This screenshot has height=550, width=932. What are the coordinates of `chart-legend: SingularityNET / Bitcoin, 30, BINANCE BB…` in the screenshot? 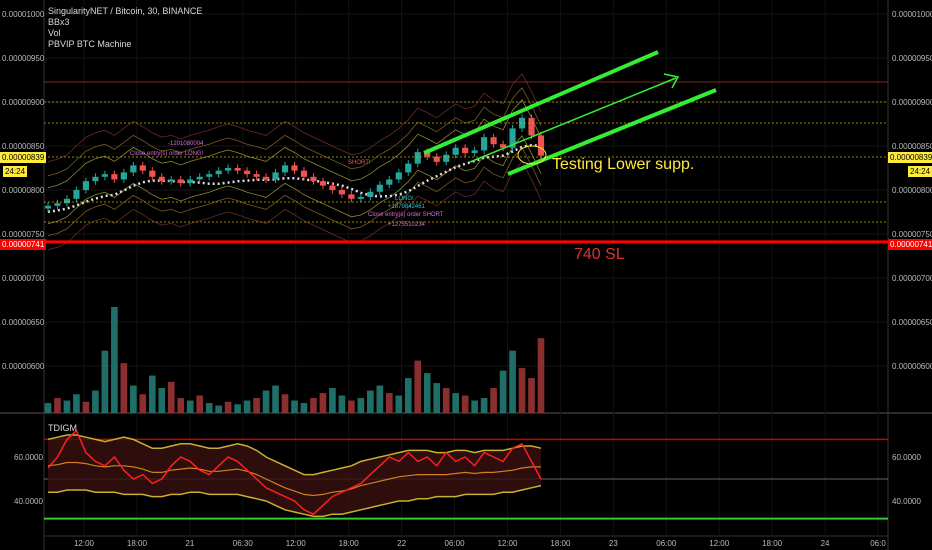 It's located at (125, 28).